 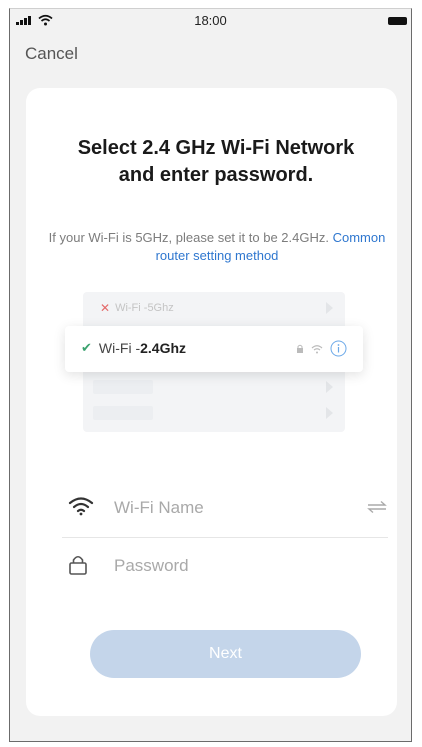 I want to click on network-24g-label: ✔ Wi-Fi - 2.4Ghz, so click(x=133, y=348).